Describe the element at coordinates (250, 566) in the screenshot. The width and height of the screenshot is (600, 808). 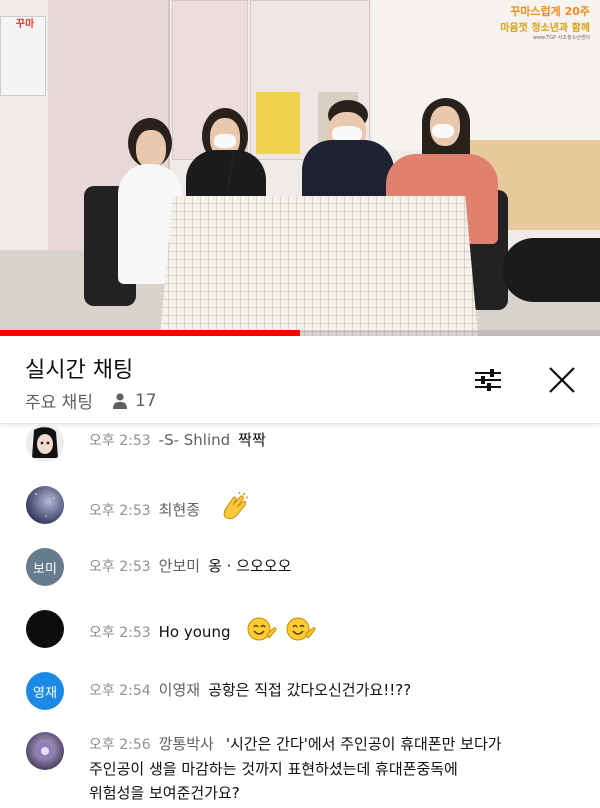
I see `message-text: 옹 · 으오오오` at that location.